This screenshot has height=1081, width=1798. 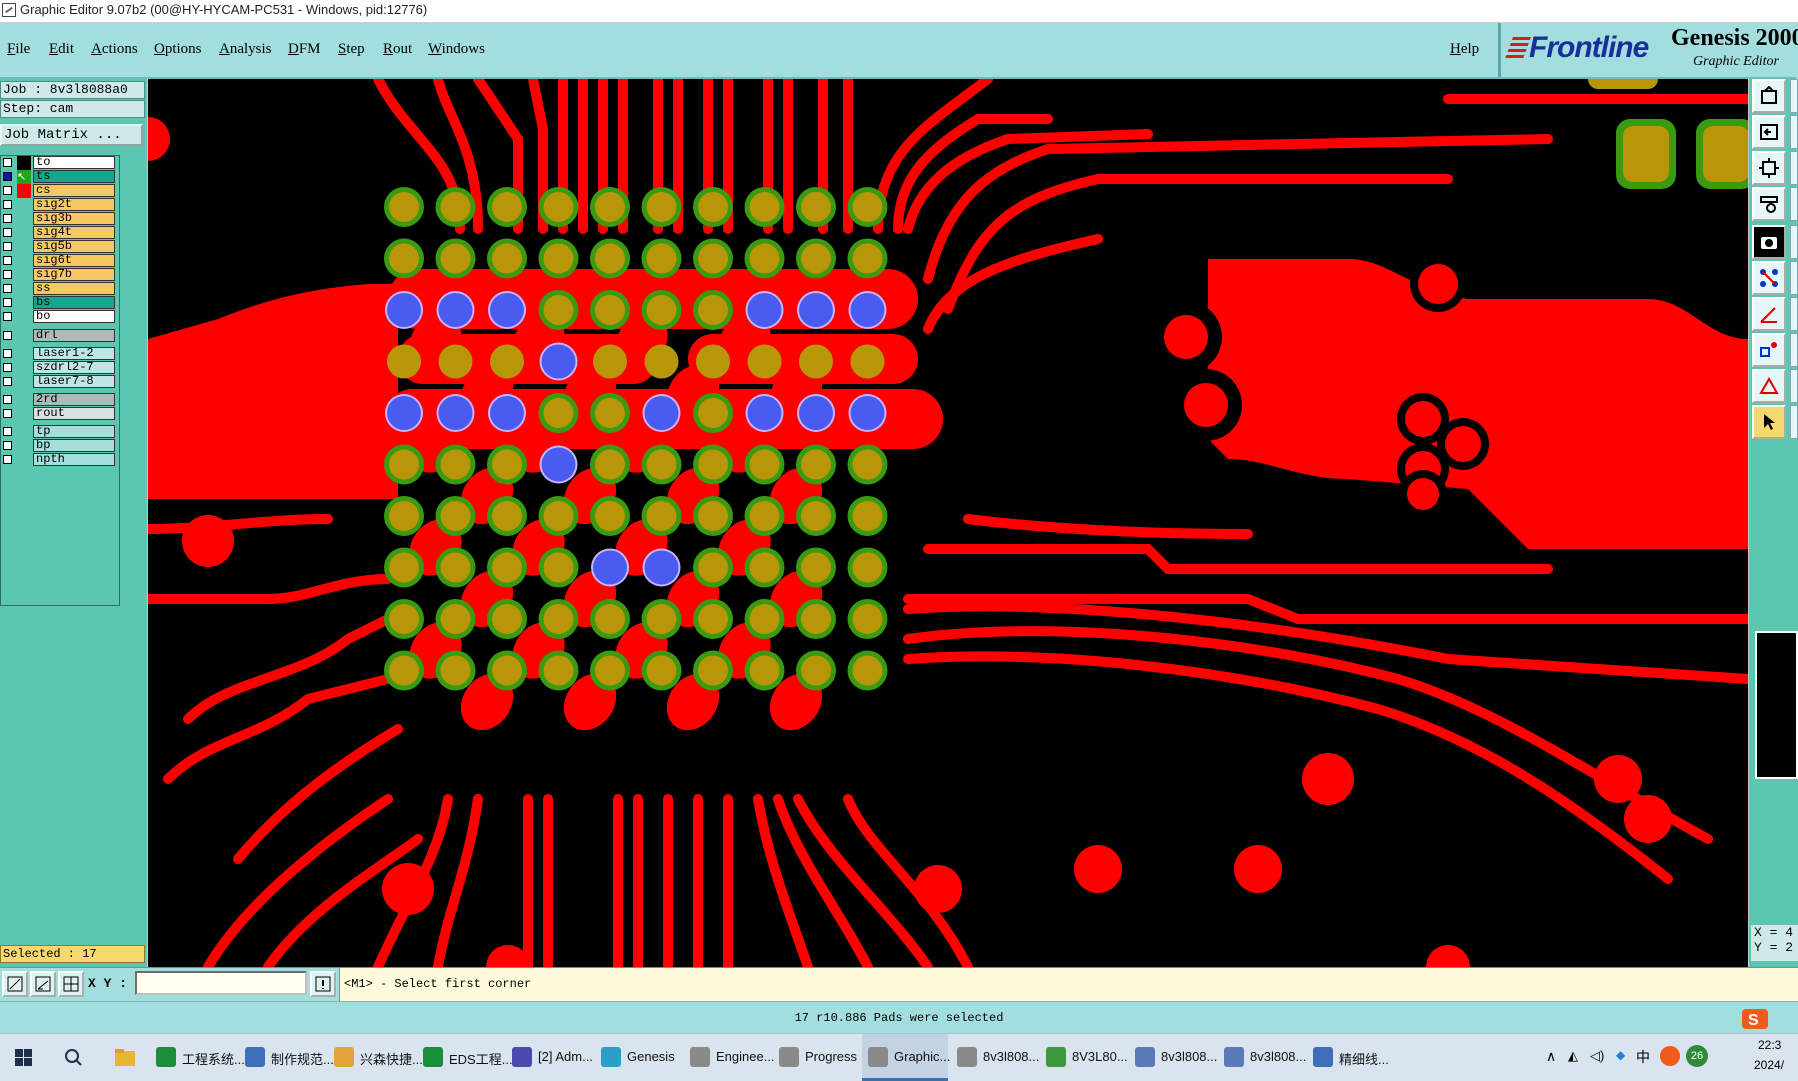 I want to click on snap-icon, so click(x=1769, y=350).